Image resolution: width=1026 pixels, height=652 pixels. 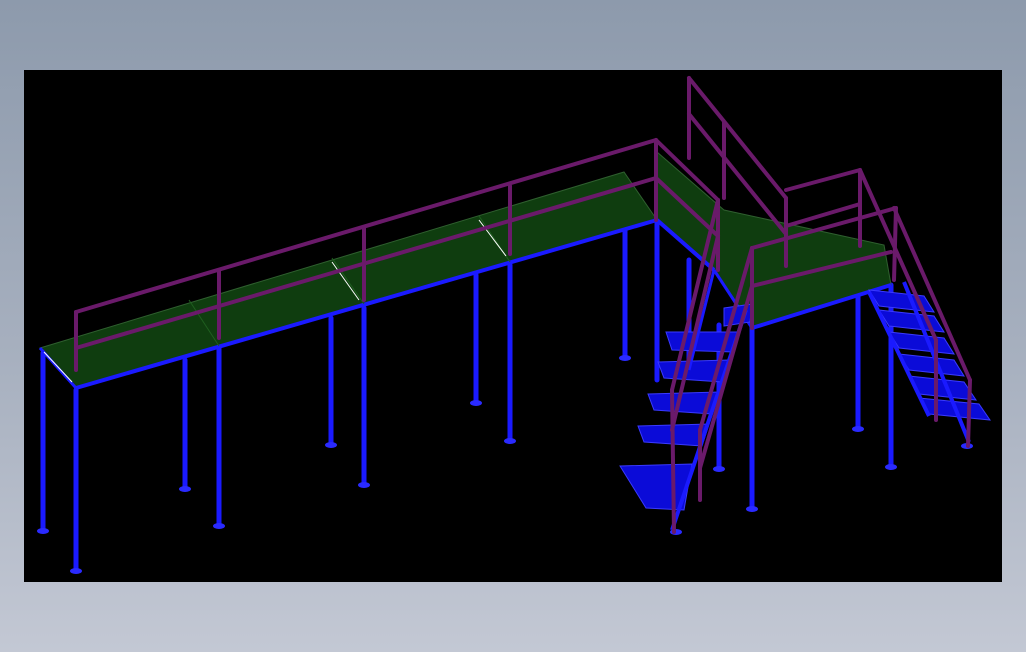 What do you see at coordinates (673, 461) in the screenshot?
I see `rail-post` at bounding box center [673, 461].